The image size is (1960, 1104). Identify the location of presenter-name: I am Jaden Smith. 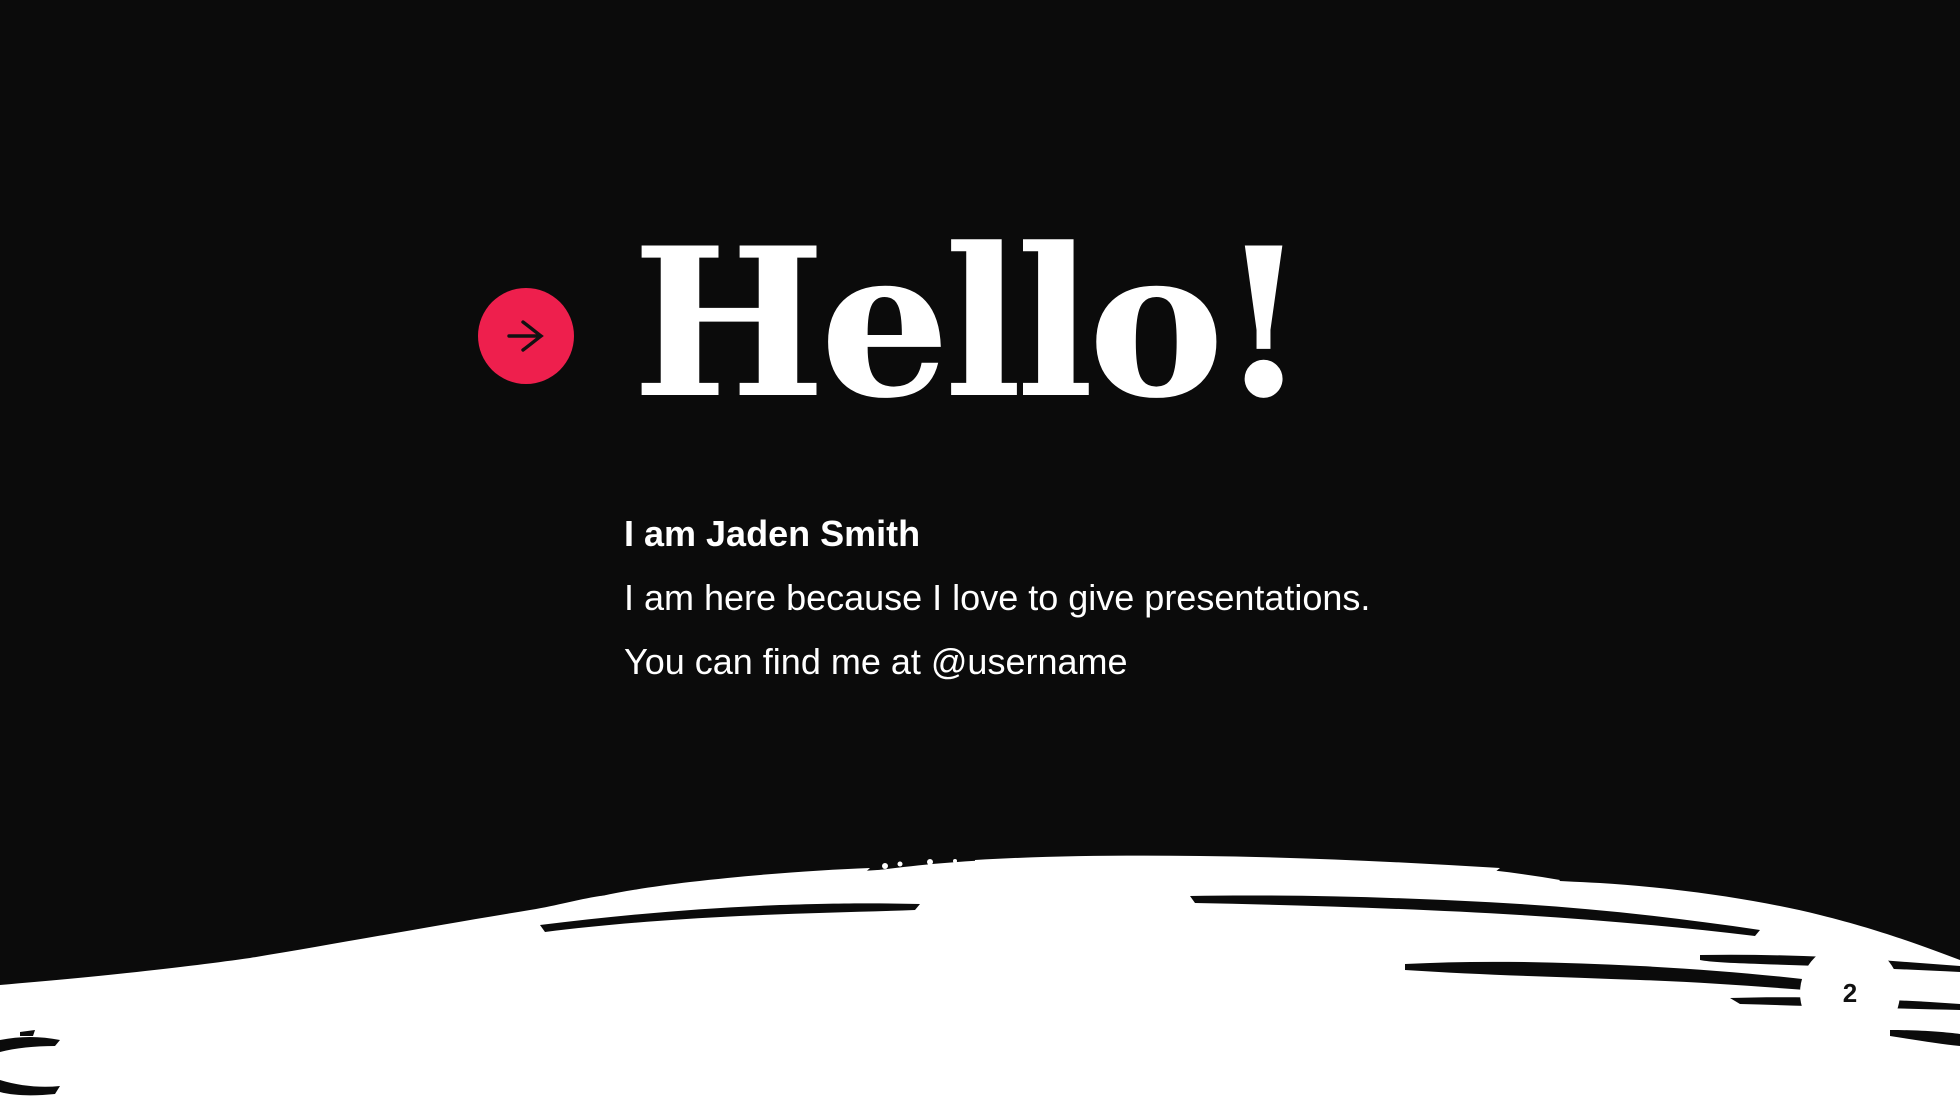
(772, 533).